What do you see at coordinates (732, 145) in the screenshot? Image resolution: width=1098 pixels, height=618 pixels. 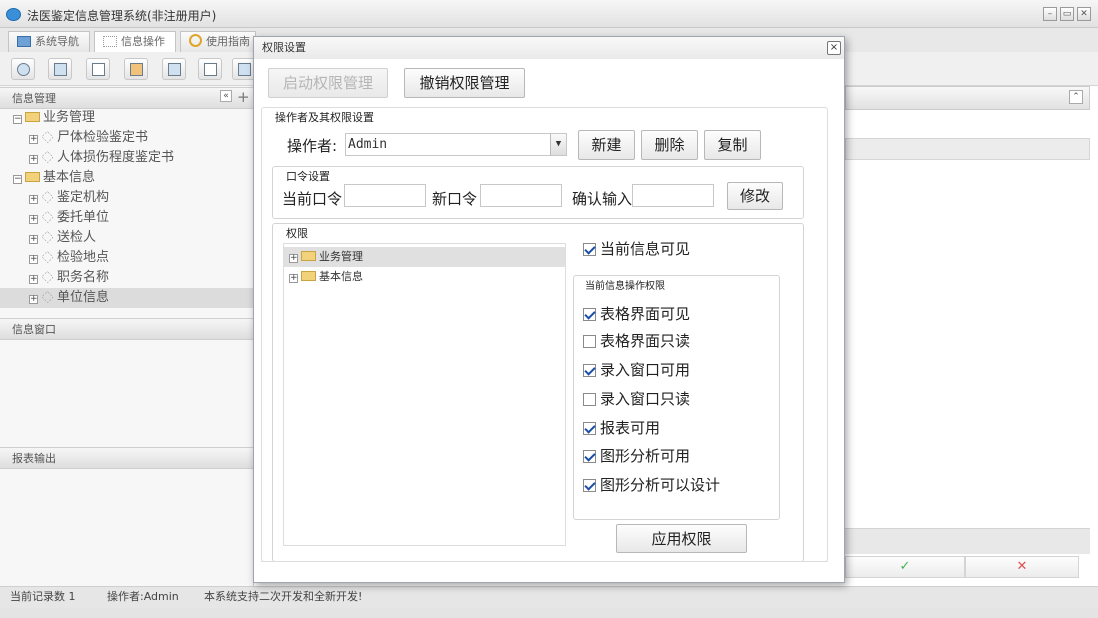 I see `copy-operator-button: 复制` at bounding box center [732, 145].